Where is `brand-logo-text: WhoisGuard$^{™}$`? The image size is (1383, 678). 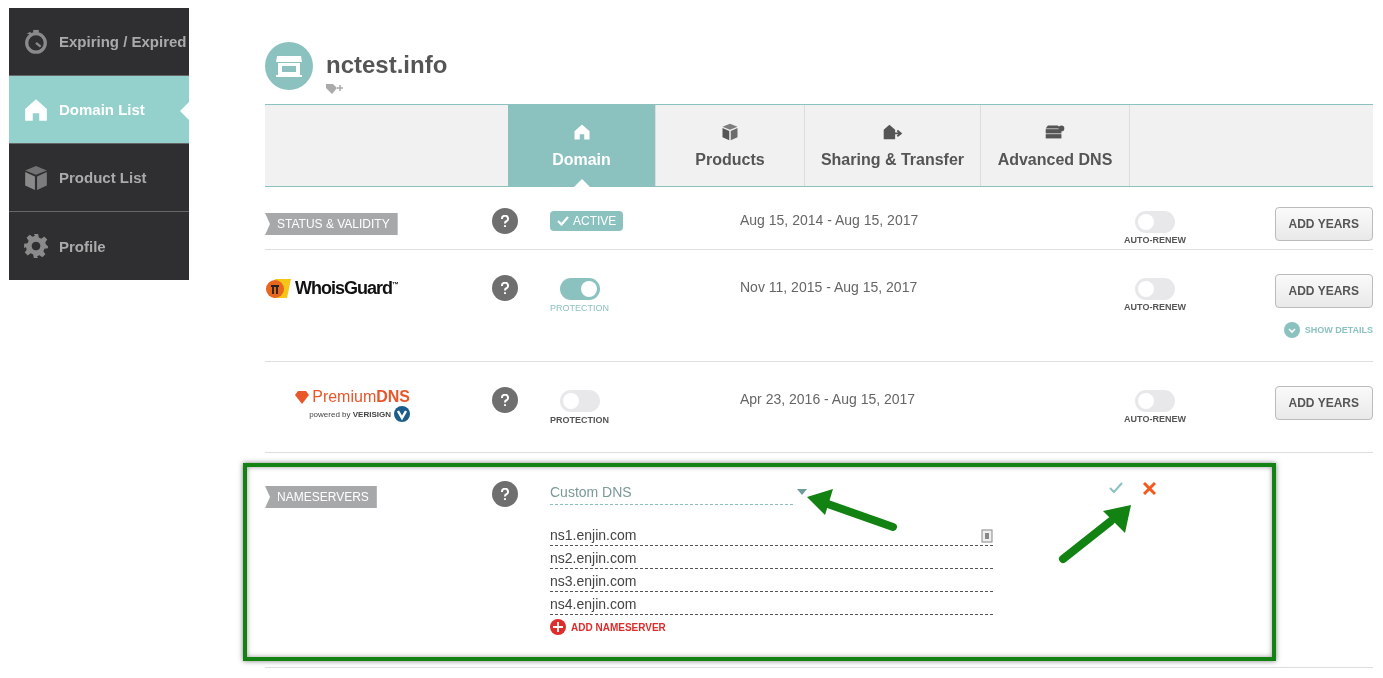 brand-logo-text: WhoisGuard$^{™}$ is located at coordinates (346, 288).